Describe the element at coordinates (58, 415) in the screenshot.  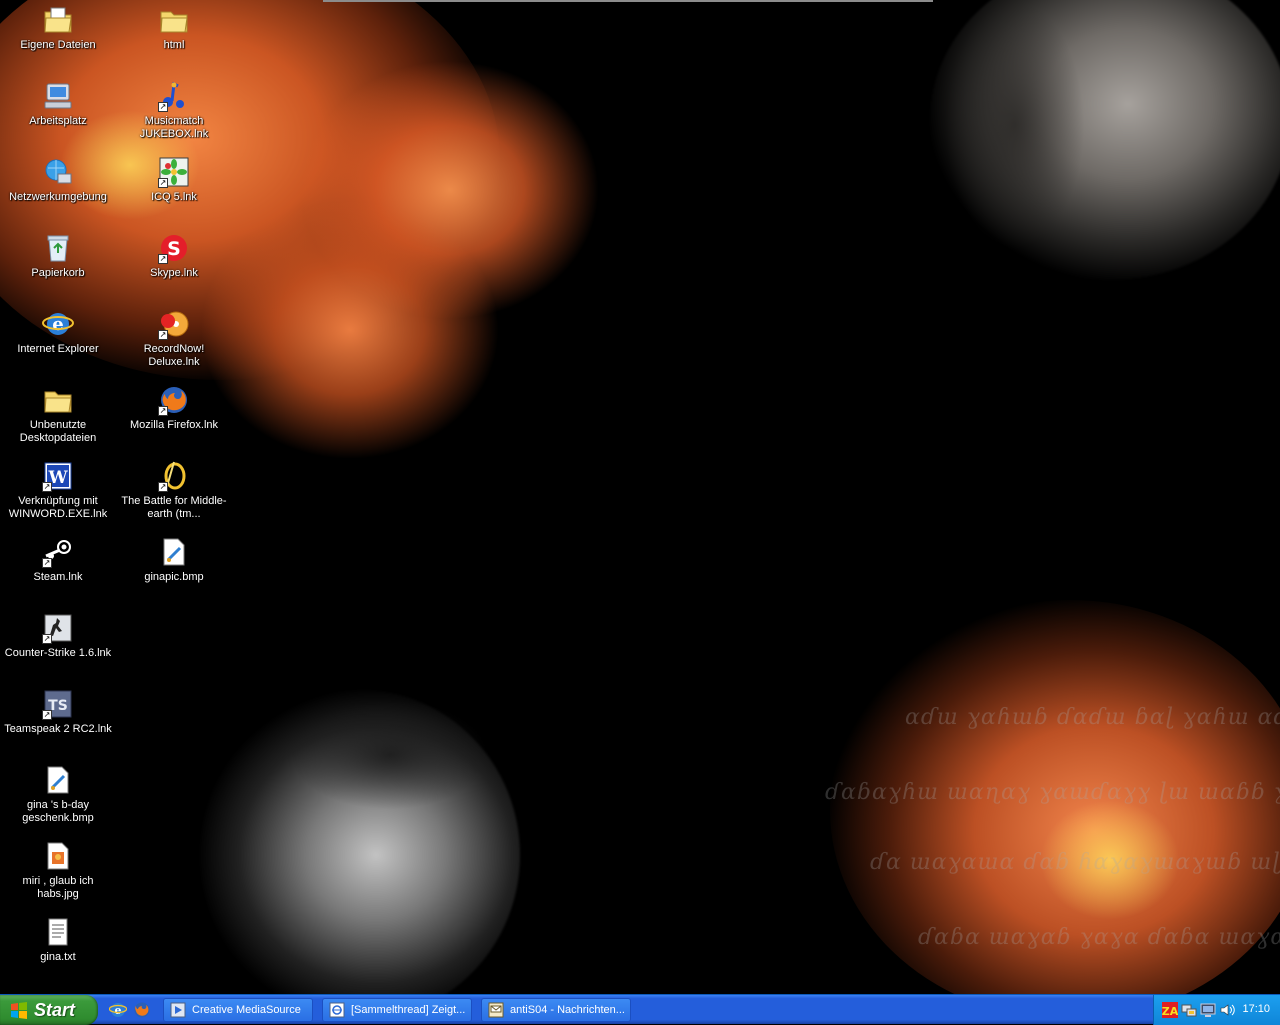
I see `desktop-icon-unused-desktop-files: Unbenutzte Desktopdateien` at that location.